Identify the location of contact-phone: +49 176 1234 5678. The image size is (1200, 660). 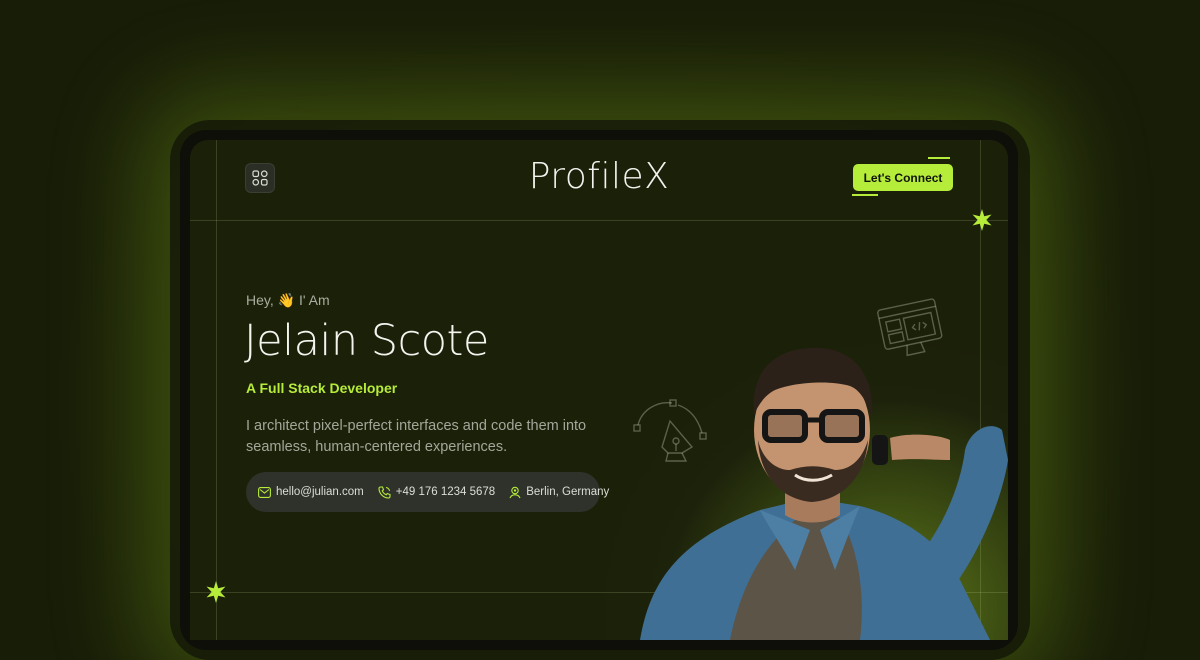
(437, 492).